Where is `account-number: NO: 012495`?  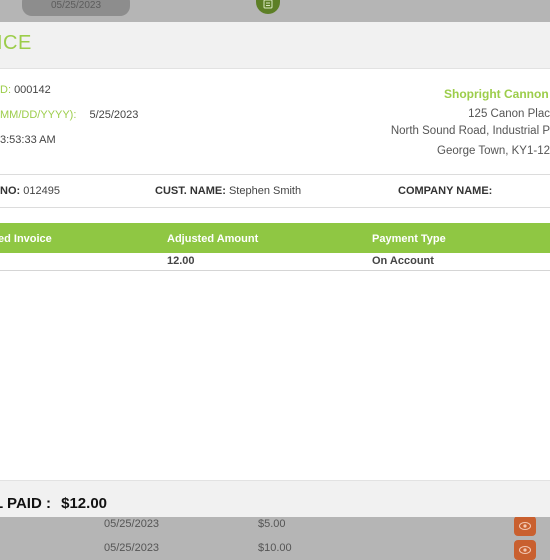
account-number: NO: 012495 is located at coordinates (30, 191).